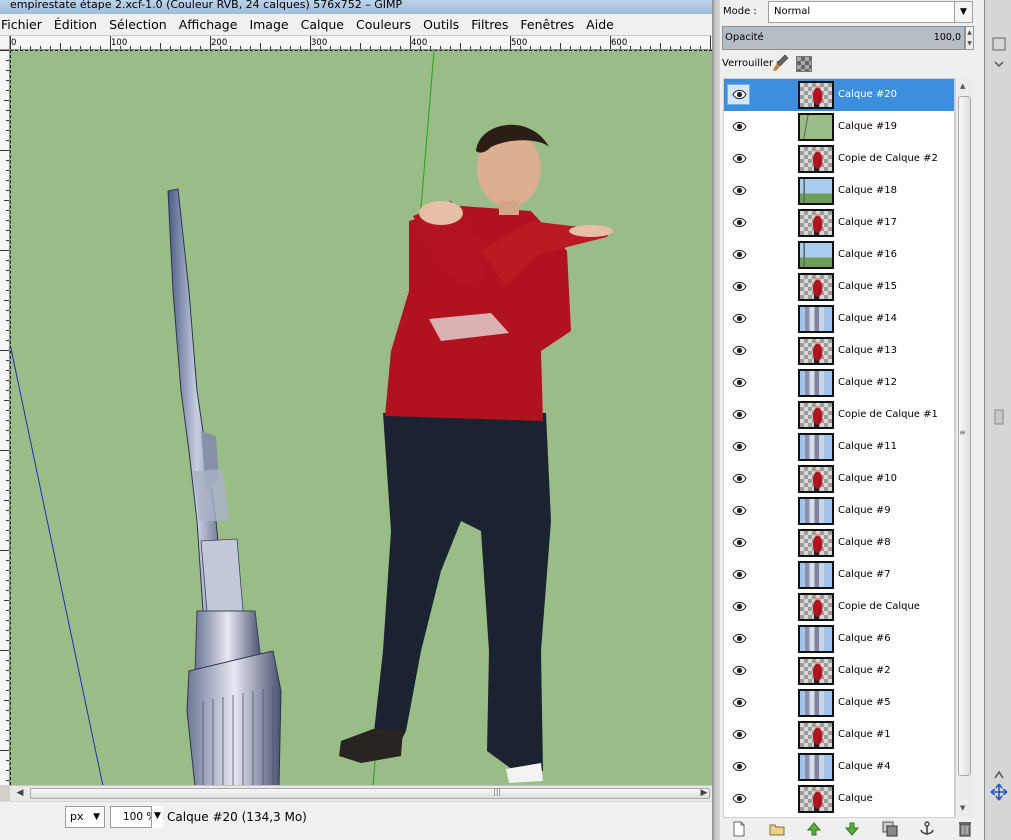  I want to click on delete-layer-icon, so click(965, 829).